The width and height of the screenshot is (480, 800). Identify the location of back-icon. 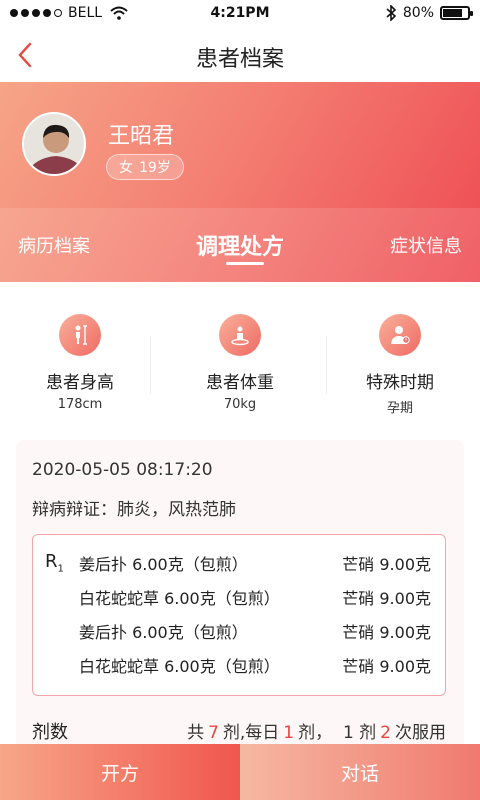
(26, 55).